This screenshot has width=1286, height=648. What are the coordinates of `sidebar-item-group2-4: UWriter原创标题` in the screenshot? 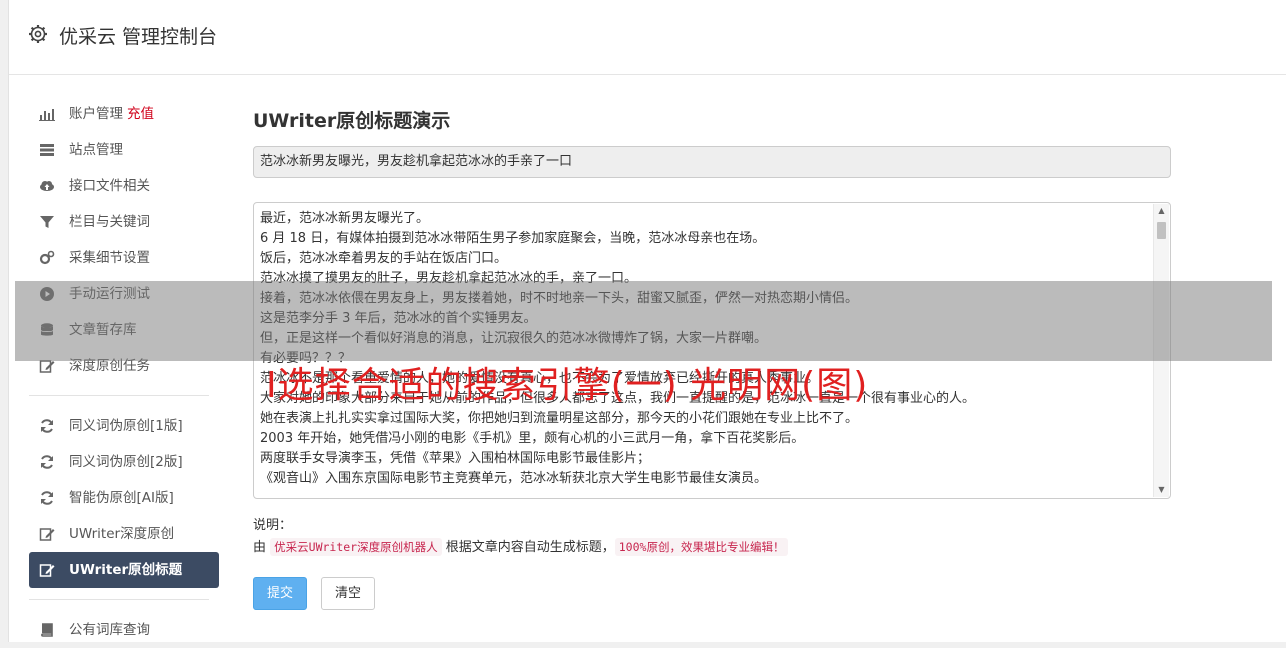 It's located at (124, 570).